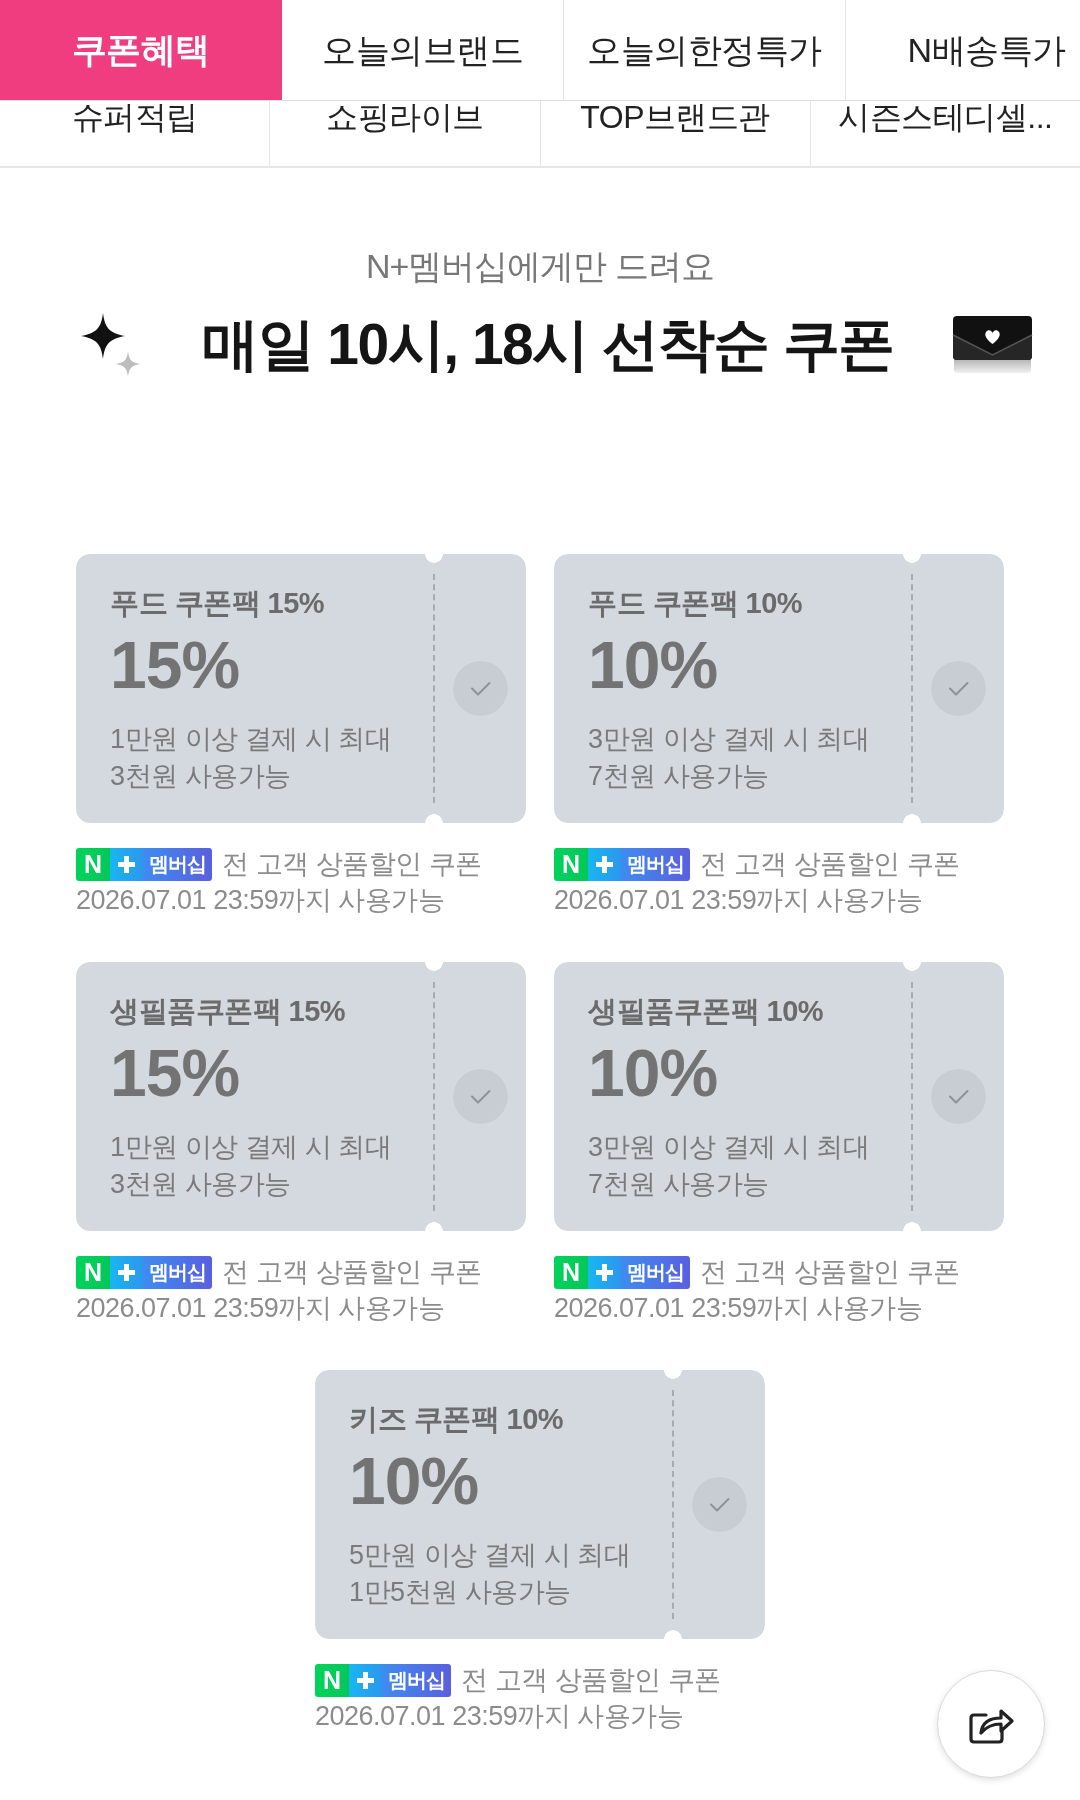 This screenshot has height=1800, width=1080. What do you see at coordinates (540, 1504) in the screenshot?
I see `coupon-card: 키즈 쿠폰팩 10% 10% 5만원 이상 결제 시 최대 1만5천원 사용가능` at bounding box center [540, 1504].